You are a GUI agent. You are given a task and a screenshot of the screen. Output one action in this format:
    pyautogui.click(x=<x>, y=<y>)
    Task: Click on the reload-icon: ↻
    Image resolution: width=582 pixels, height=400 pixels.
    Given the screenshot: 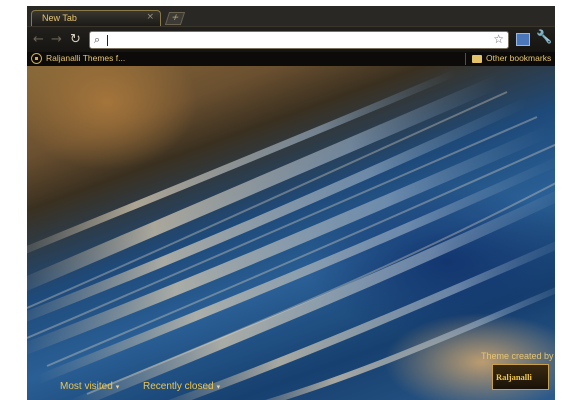 What is the action you would take?
    pyautogui.click(x=75, y=39)
    